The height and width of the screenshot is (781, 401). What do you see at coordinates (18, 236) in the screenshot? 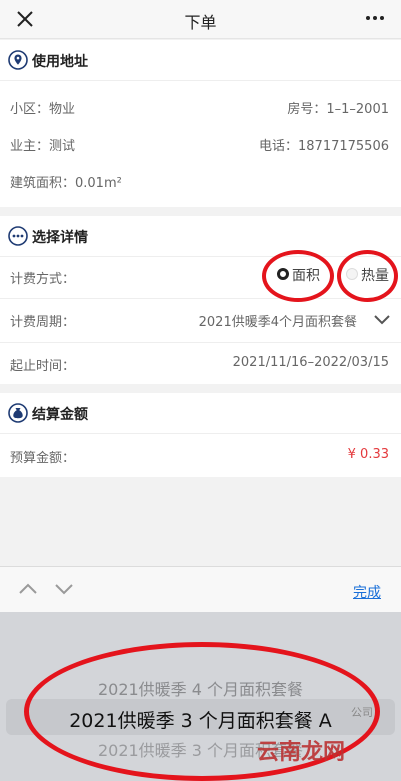
I see `more-circle-icon` at bounding box center [18, 236].